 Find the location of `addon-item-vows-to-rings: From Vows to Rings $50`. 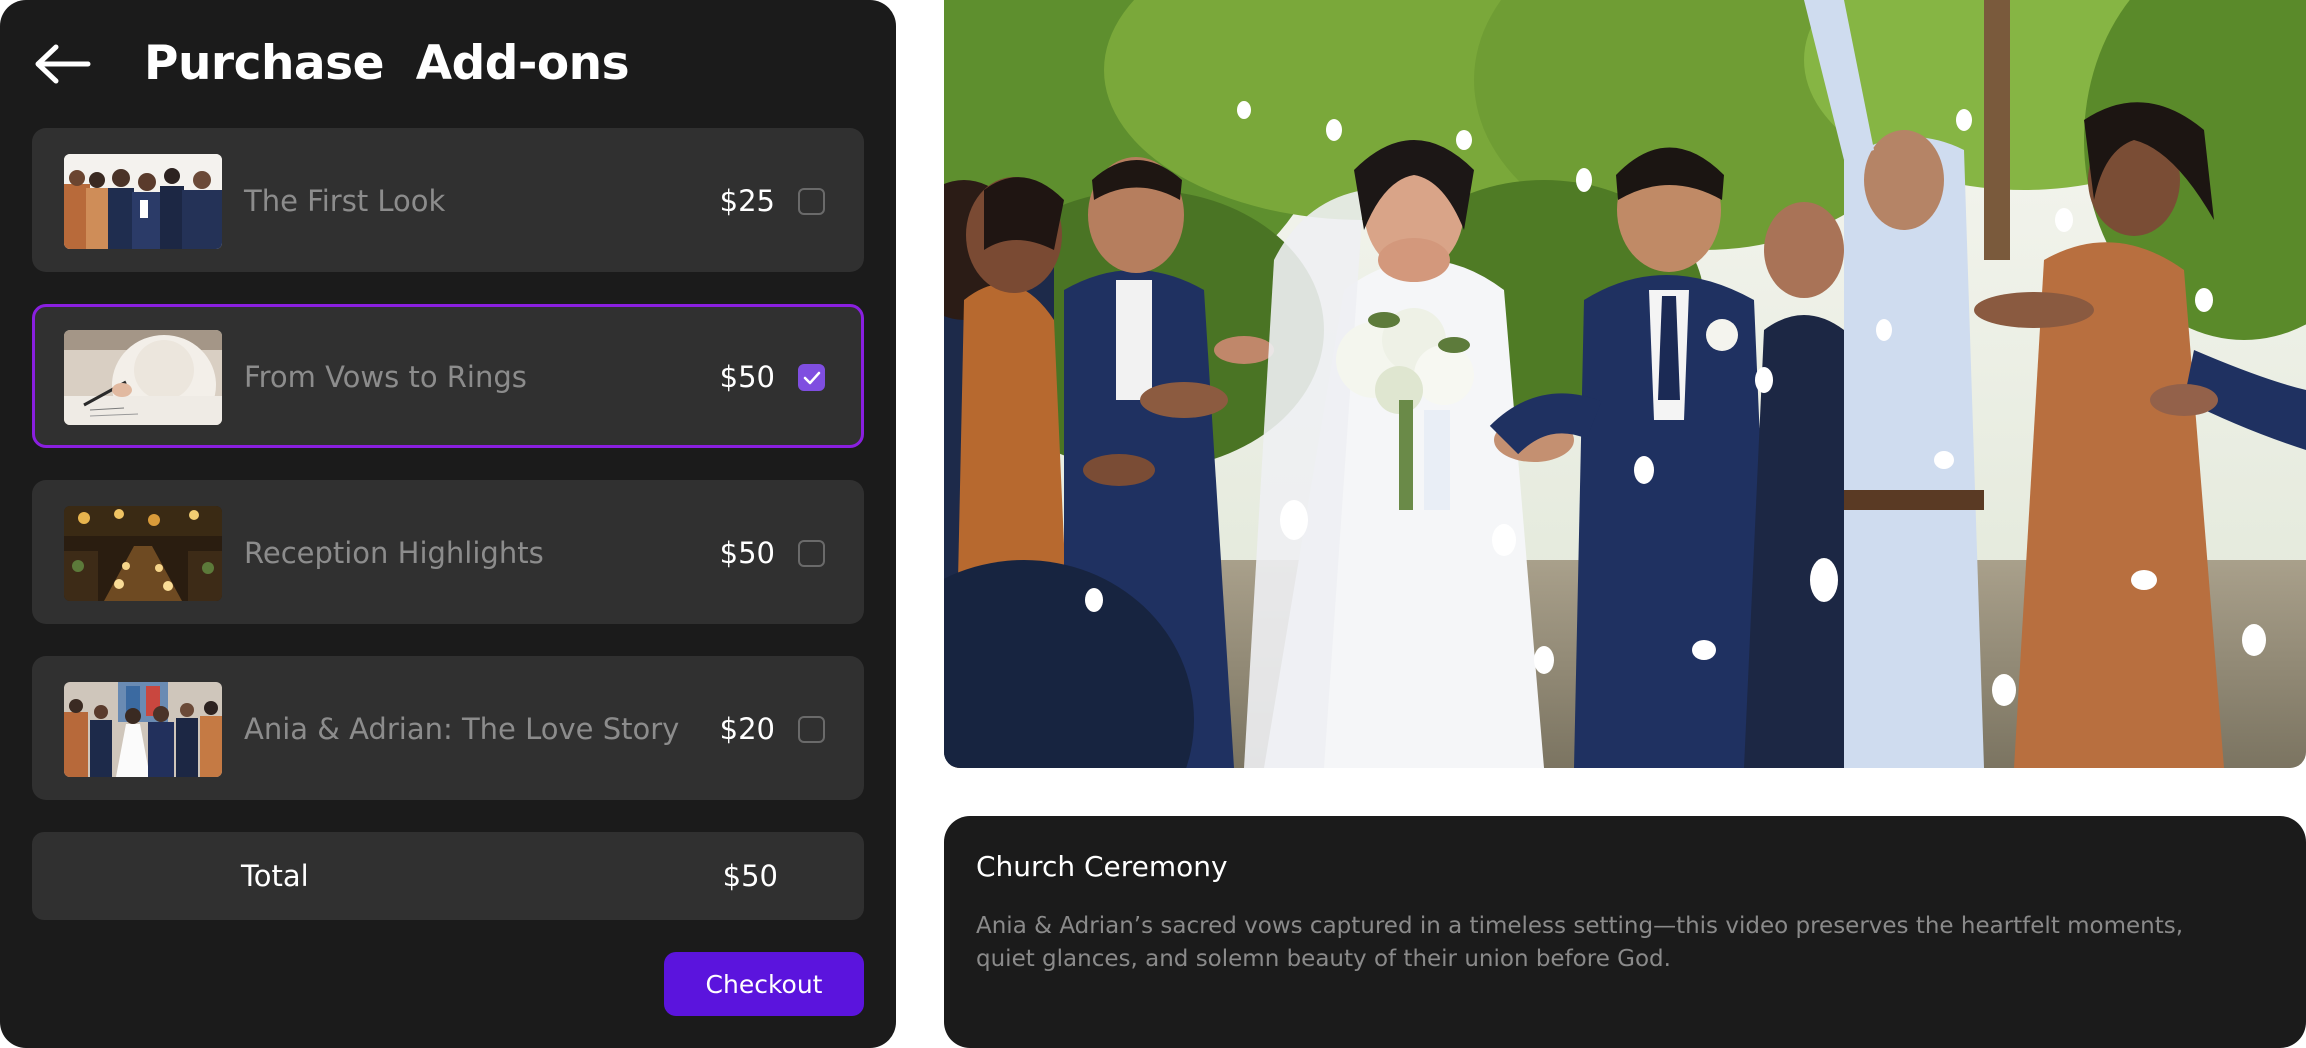

addon-item-vows-to-rings: From Vows to Rings $50 is located at coordinates (448, 376).